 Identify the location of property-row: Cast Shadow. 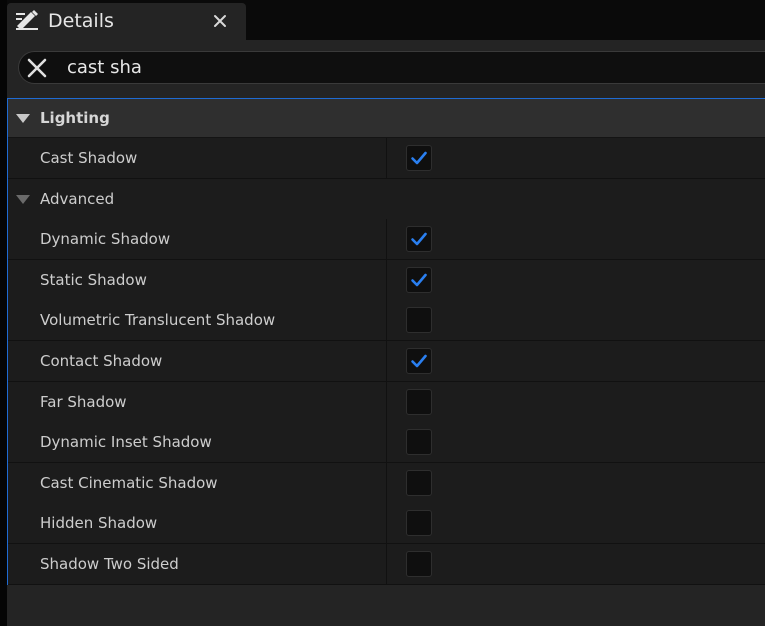
(386, 158).